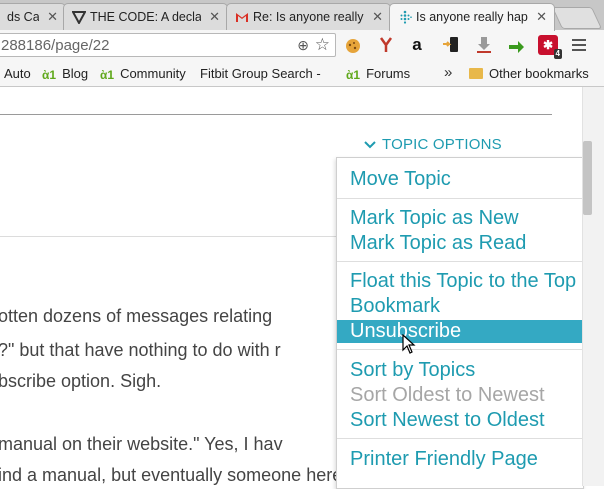 The width and height of the screenshot is (604, 489). I want to click on forward-arrow-icon, so click(516, 45).